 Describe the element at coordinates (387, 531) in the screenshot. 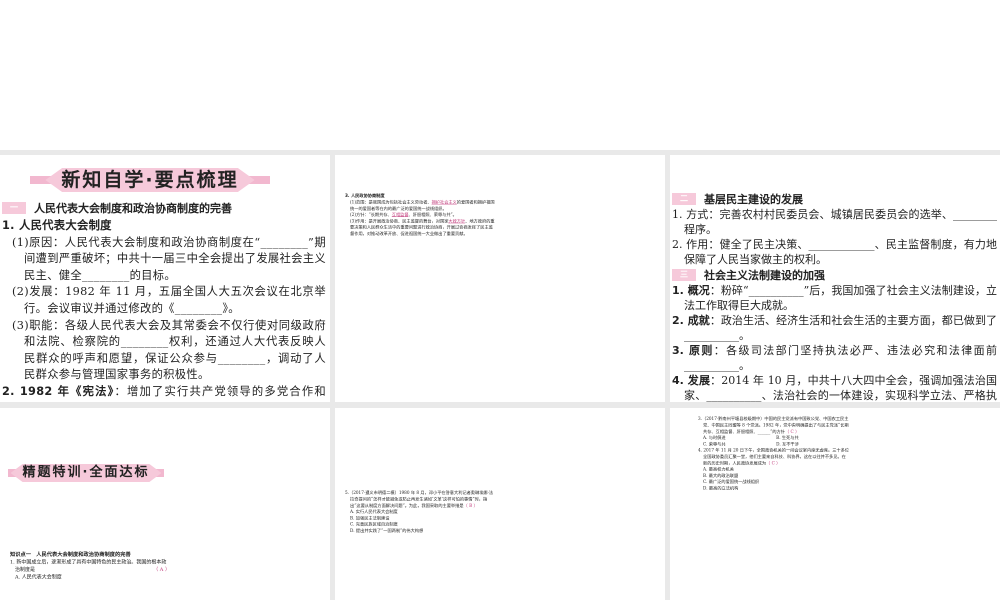

I see `answer-option: D. 提出并实践了“一国两制”的伟大构想` at that location.